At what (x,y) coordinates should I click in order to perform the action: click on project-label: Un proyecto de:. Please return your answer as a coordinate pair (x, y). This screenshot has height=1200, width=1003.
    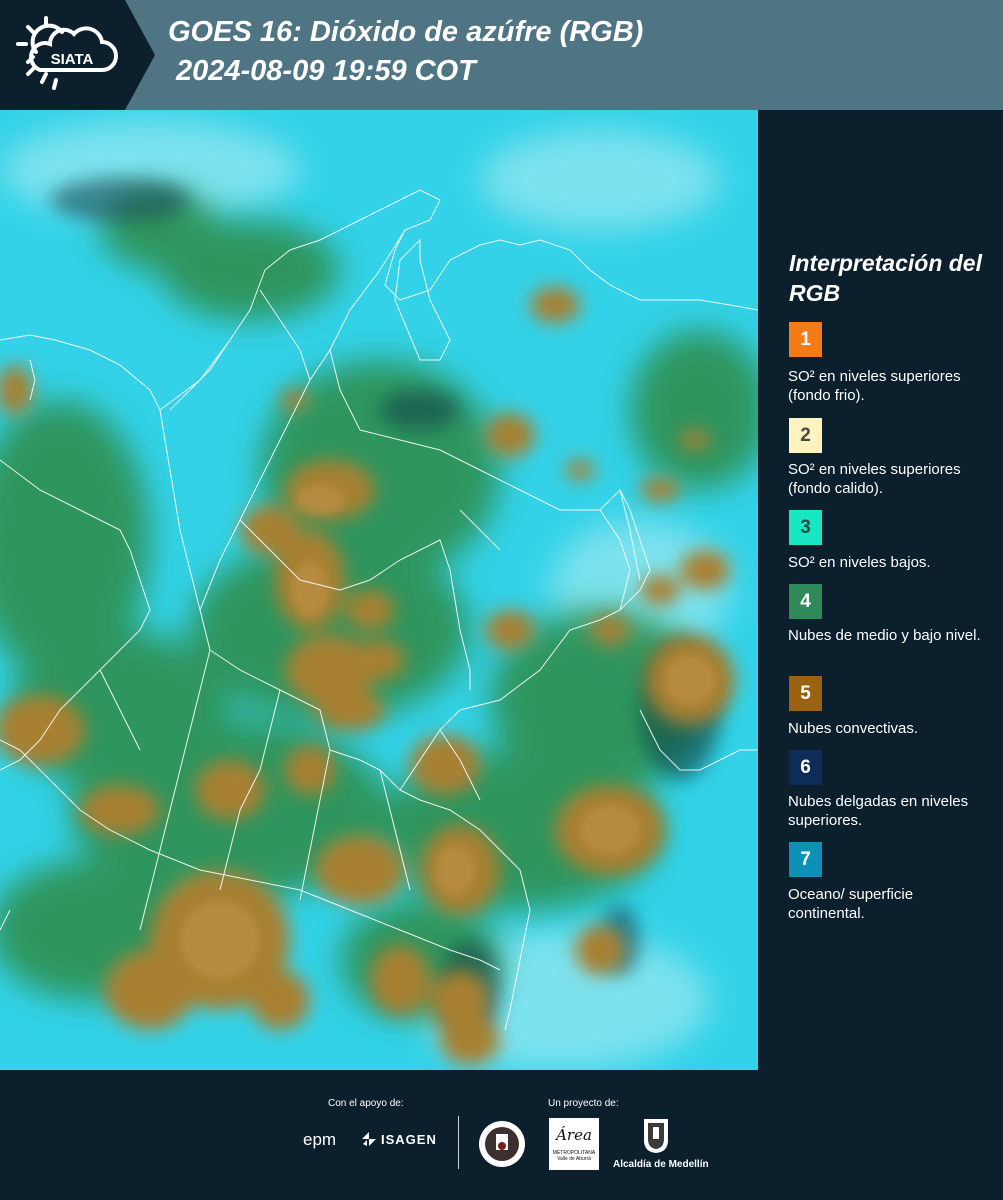
    Looking at the image, I should click on (583, 1103).